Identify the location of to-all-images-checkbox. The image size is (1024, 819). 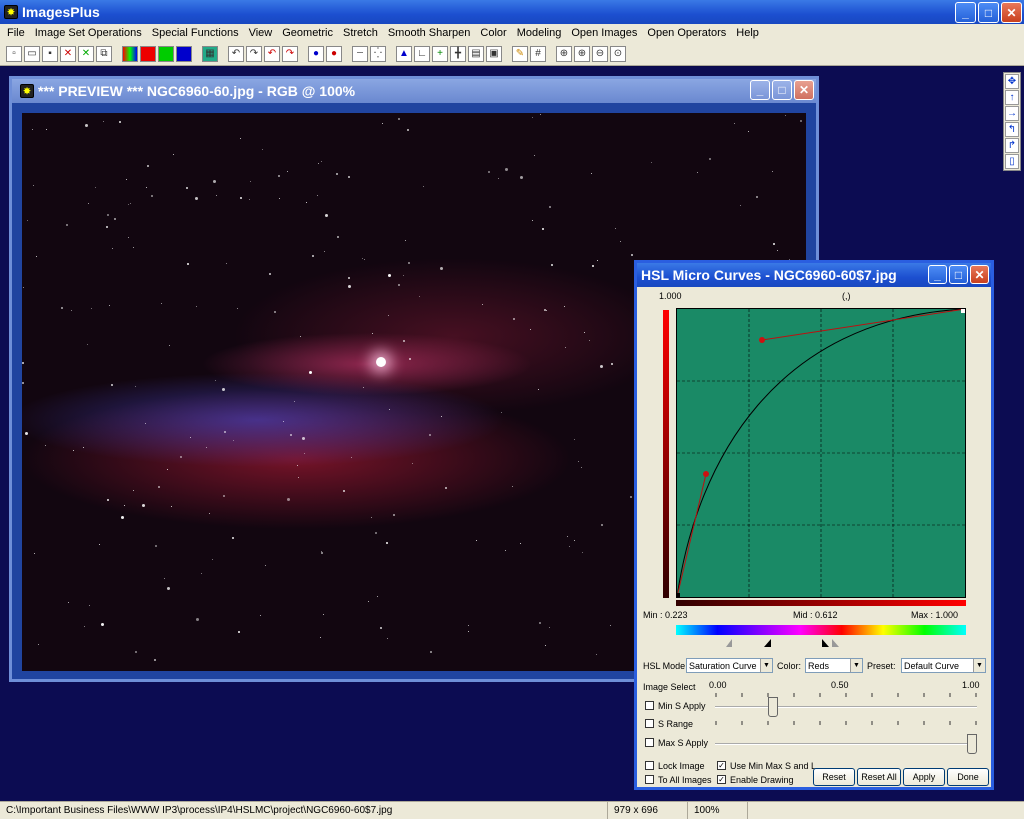
(649, 779).